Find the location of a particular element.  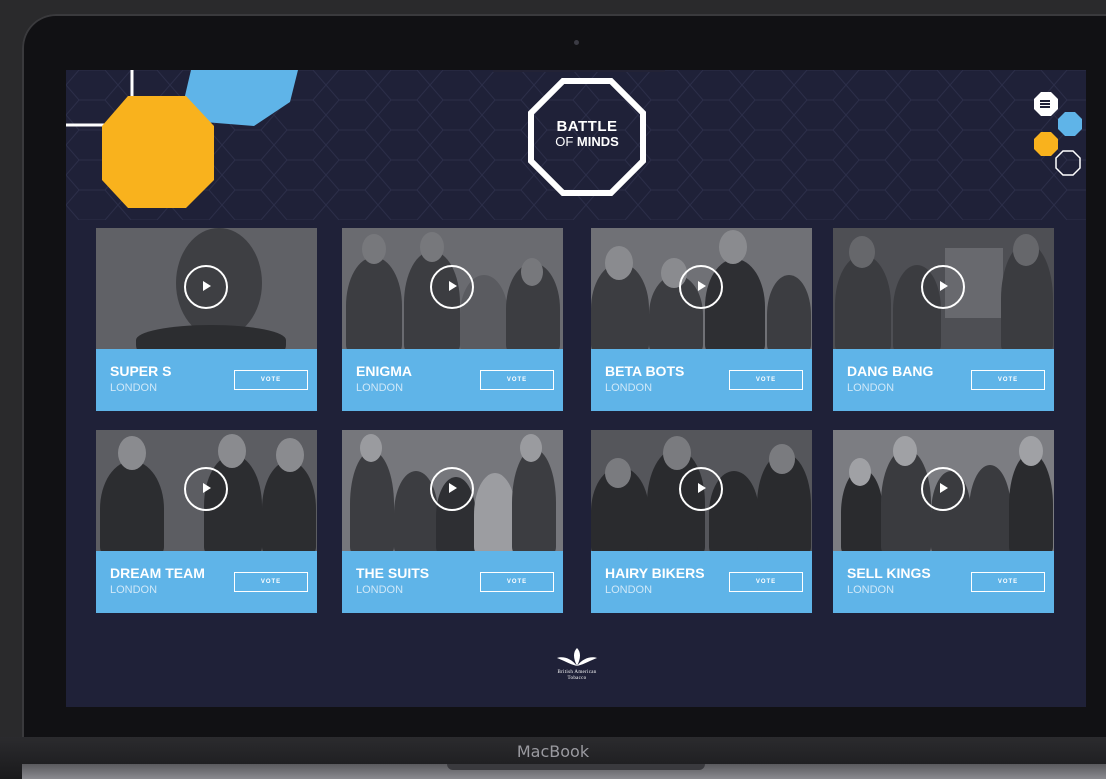

team-card: ENIGMA LONDON VOTE is located at coordinates (452, 319).